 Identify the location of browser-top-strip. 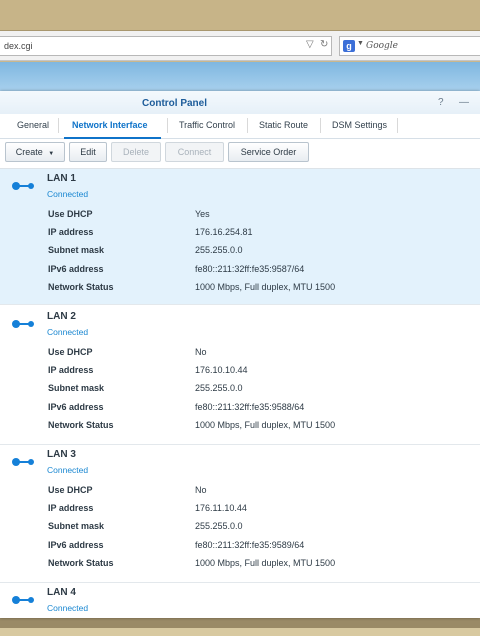
(240, 15).